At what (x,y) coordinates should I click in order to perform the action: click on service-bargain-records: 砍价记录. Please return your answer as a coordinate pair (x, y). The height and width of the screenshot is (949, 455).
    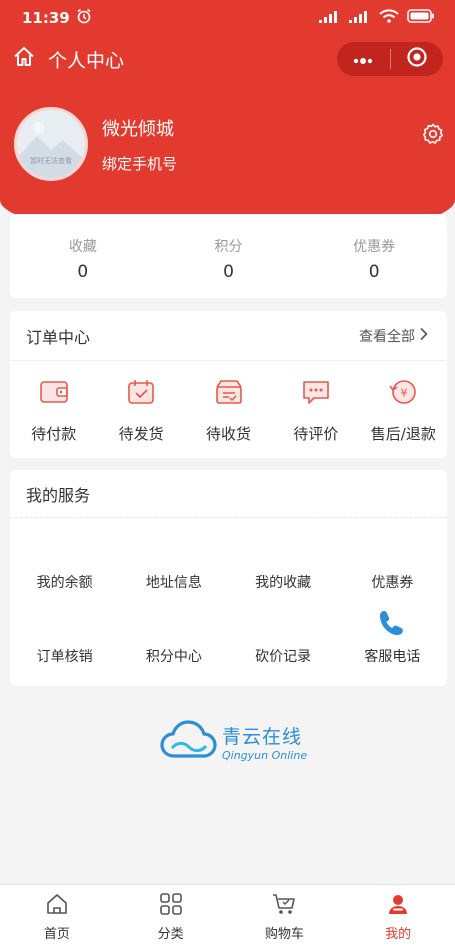
    Looking at the image, I should click on (283, 637).